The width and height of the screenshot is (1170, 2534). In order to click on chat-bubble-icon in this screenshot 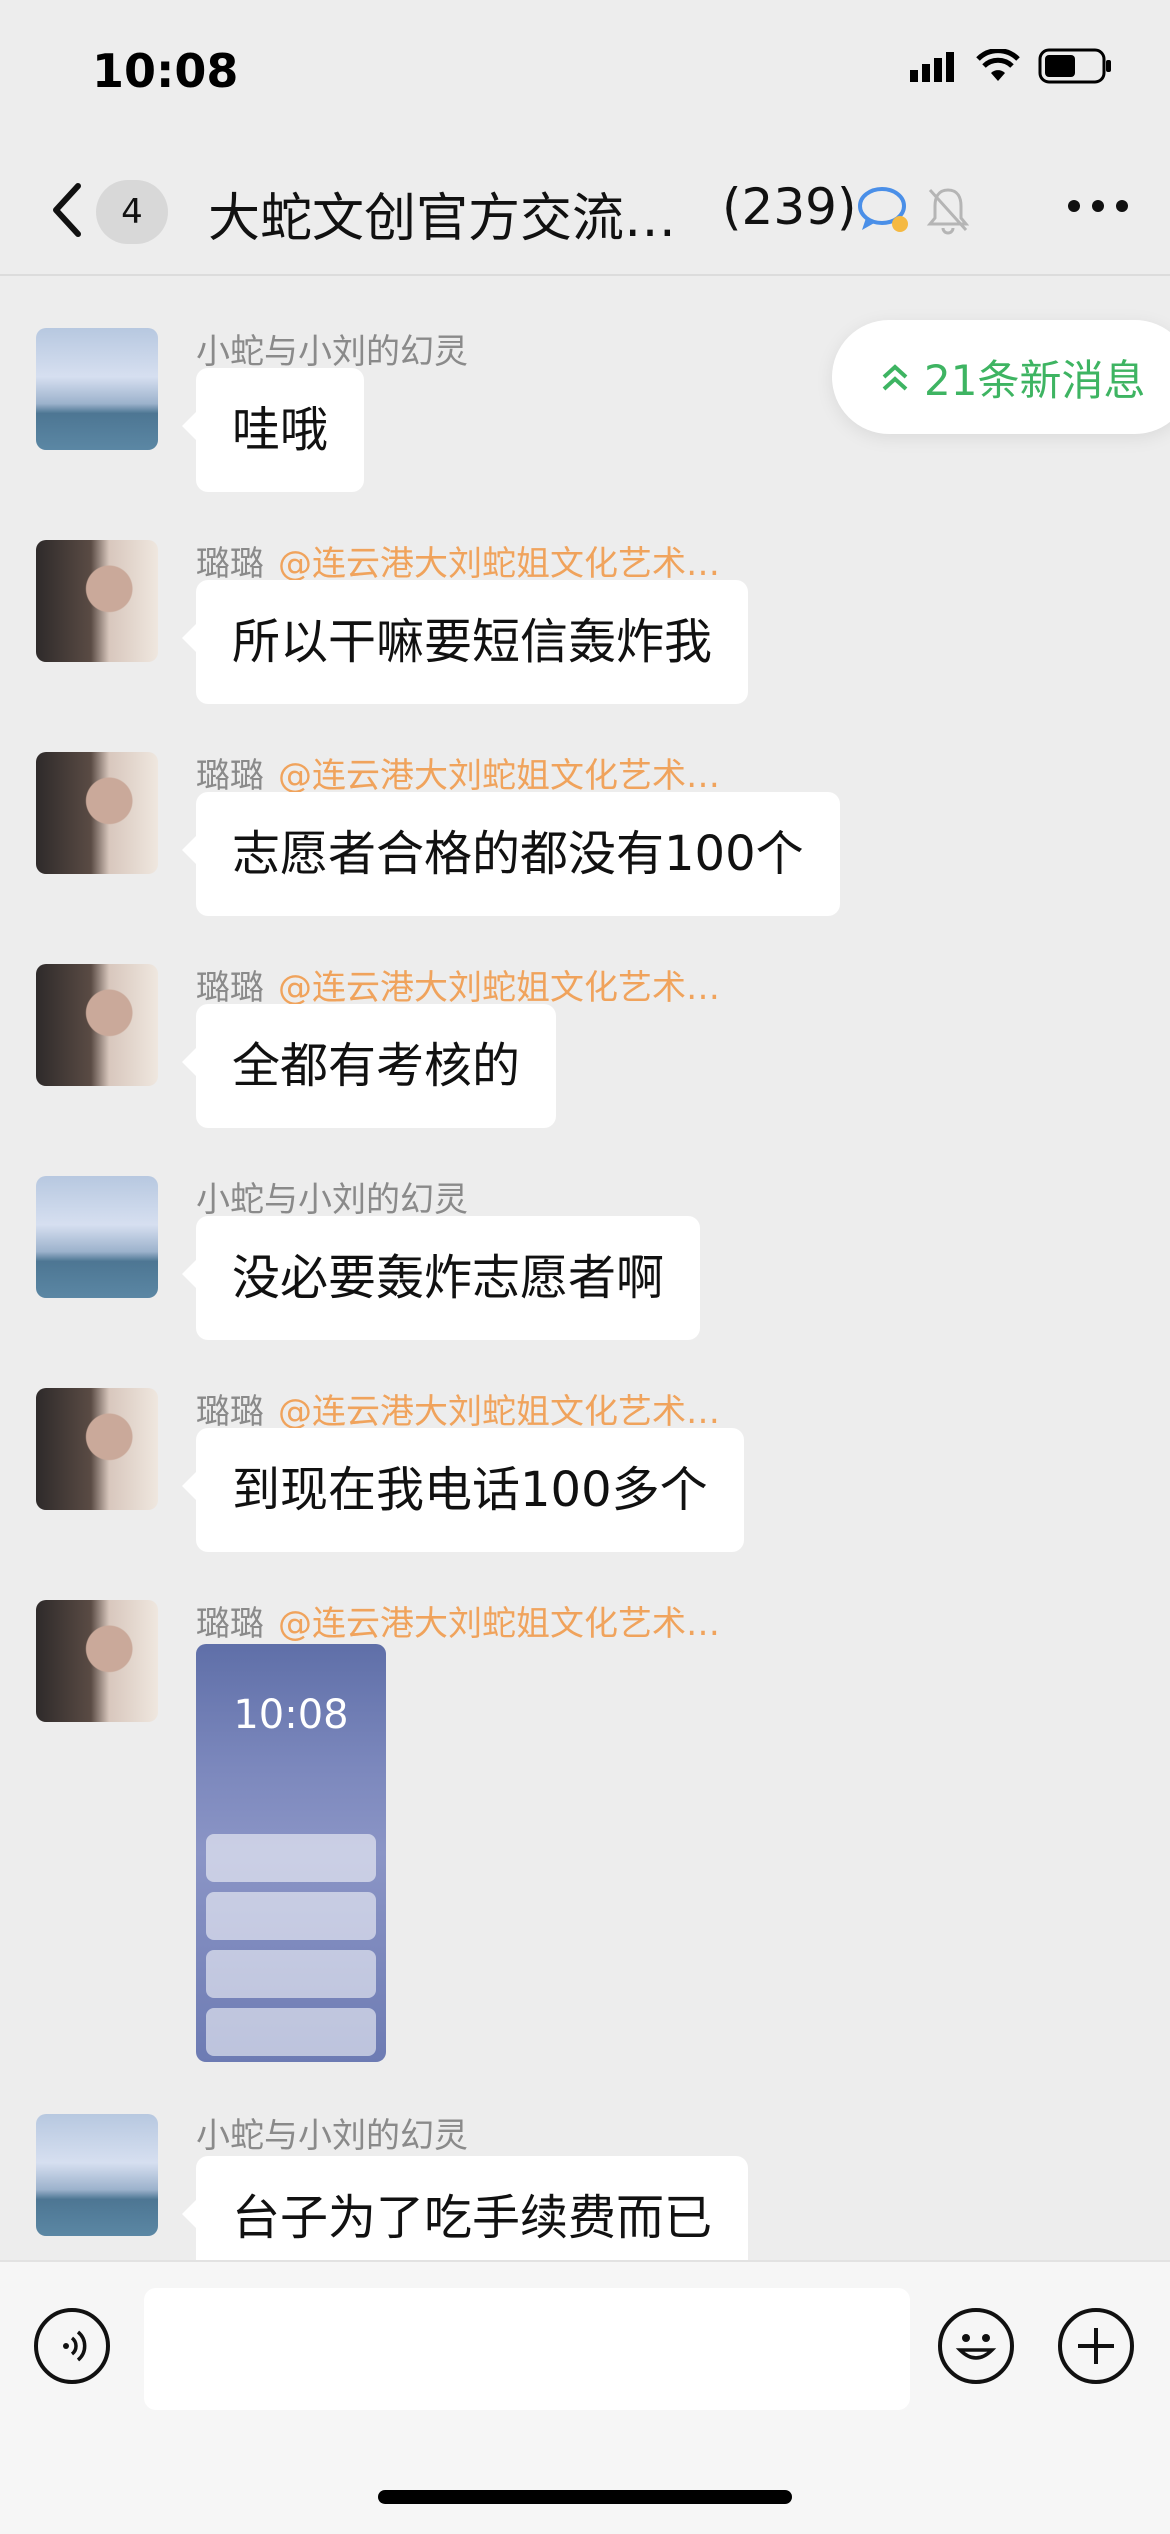, I will do `click(883, 209)`.